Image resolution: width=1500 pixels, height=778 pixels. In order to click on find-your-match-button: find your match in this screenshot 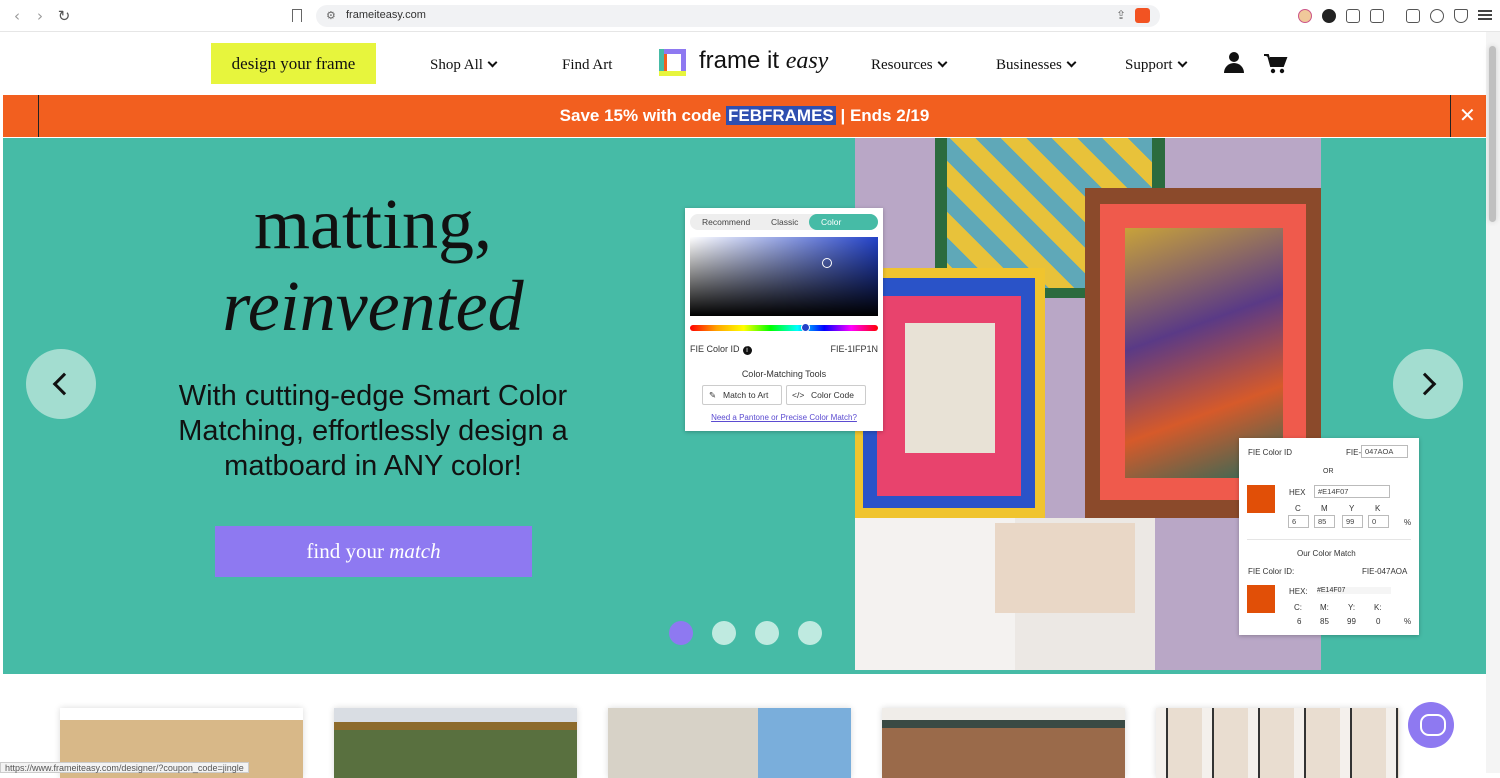, I will do `click(373, 551)`.